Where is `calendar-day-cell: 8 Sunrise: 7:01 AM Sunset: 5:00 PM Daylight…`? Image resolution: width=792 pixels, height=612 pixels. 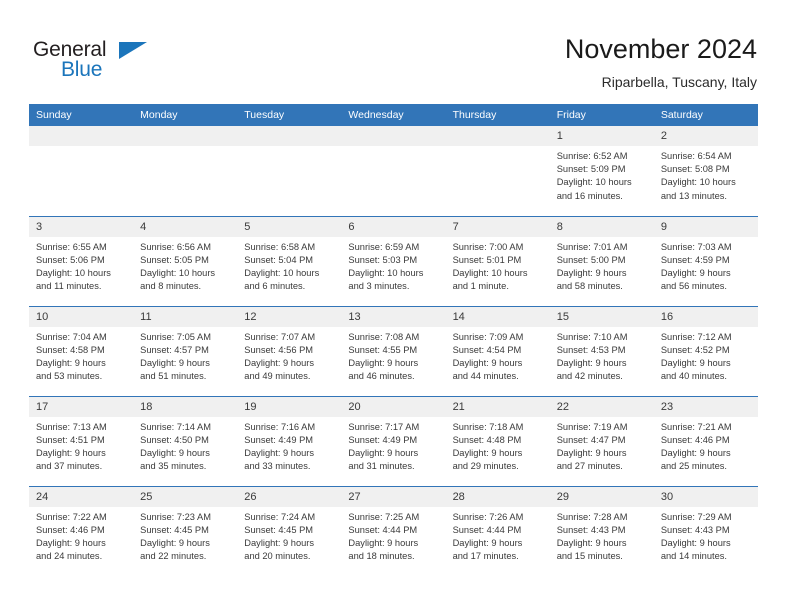 calendar-day-cell: 8 Sunrise: 7:01 AM Sunset: 5:00 PM Daylight… is located at coordinates (601, 260).